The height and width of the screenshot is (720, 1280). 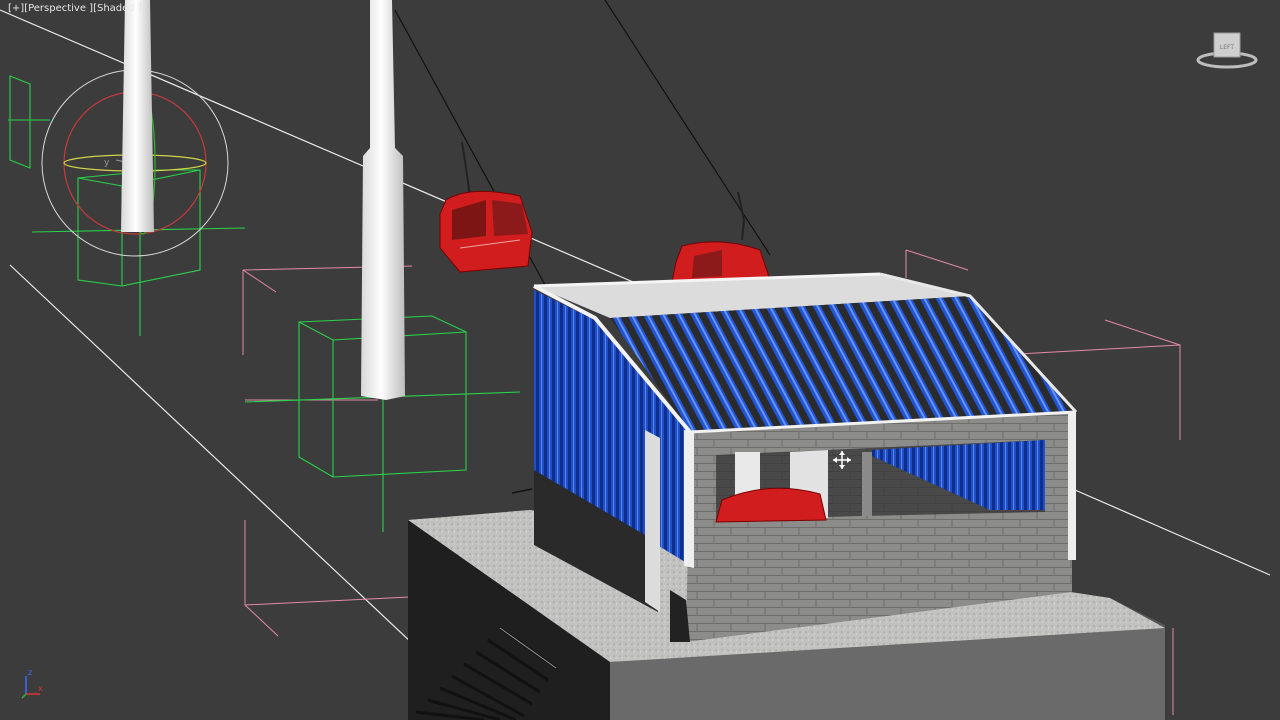 What do you see at coordinates (137, 116) in the screenshot?
I see `support-pole-left` at bounding box center [137, 116].